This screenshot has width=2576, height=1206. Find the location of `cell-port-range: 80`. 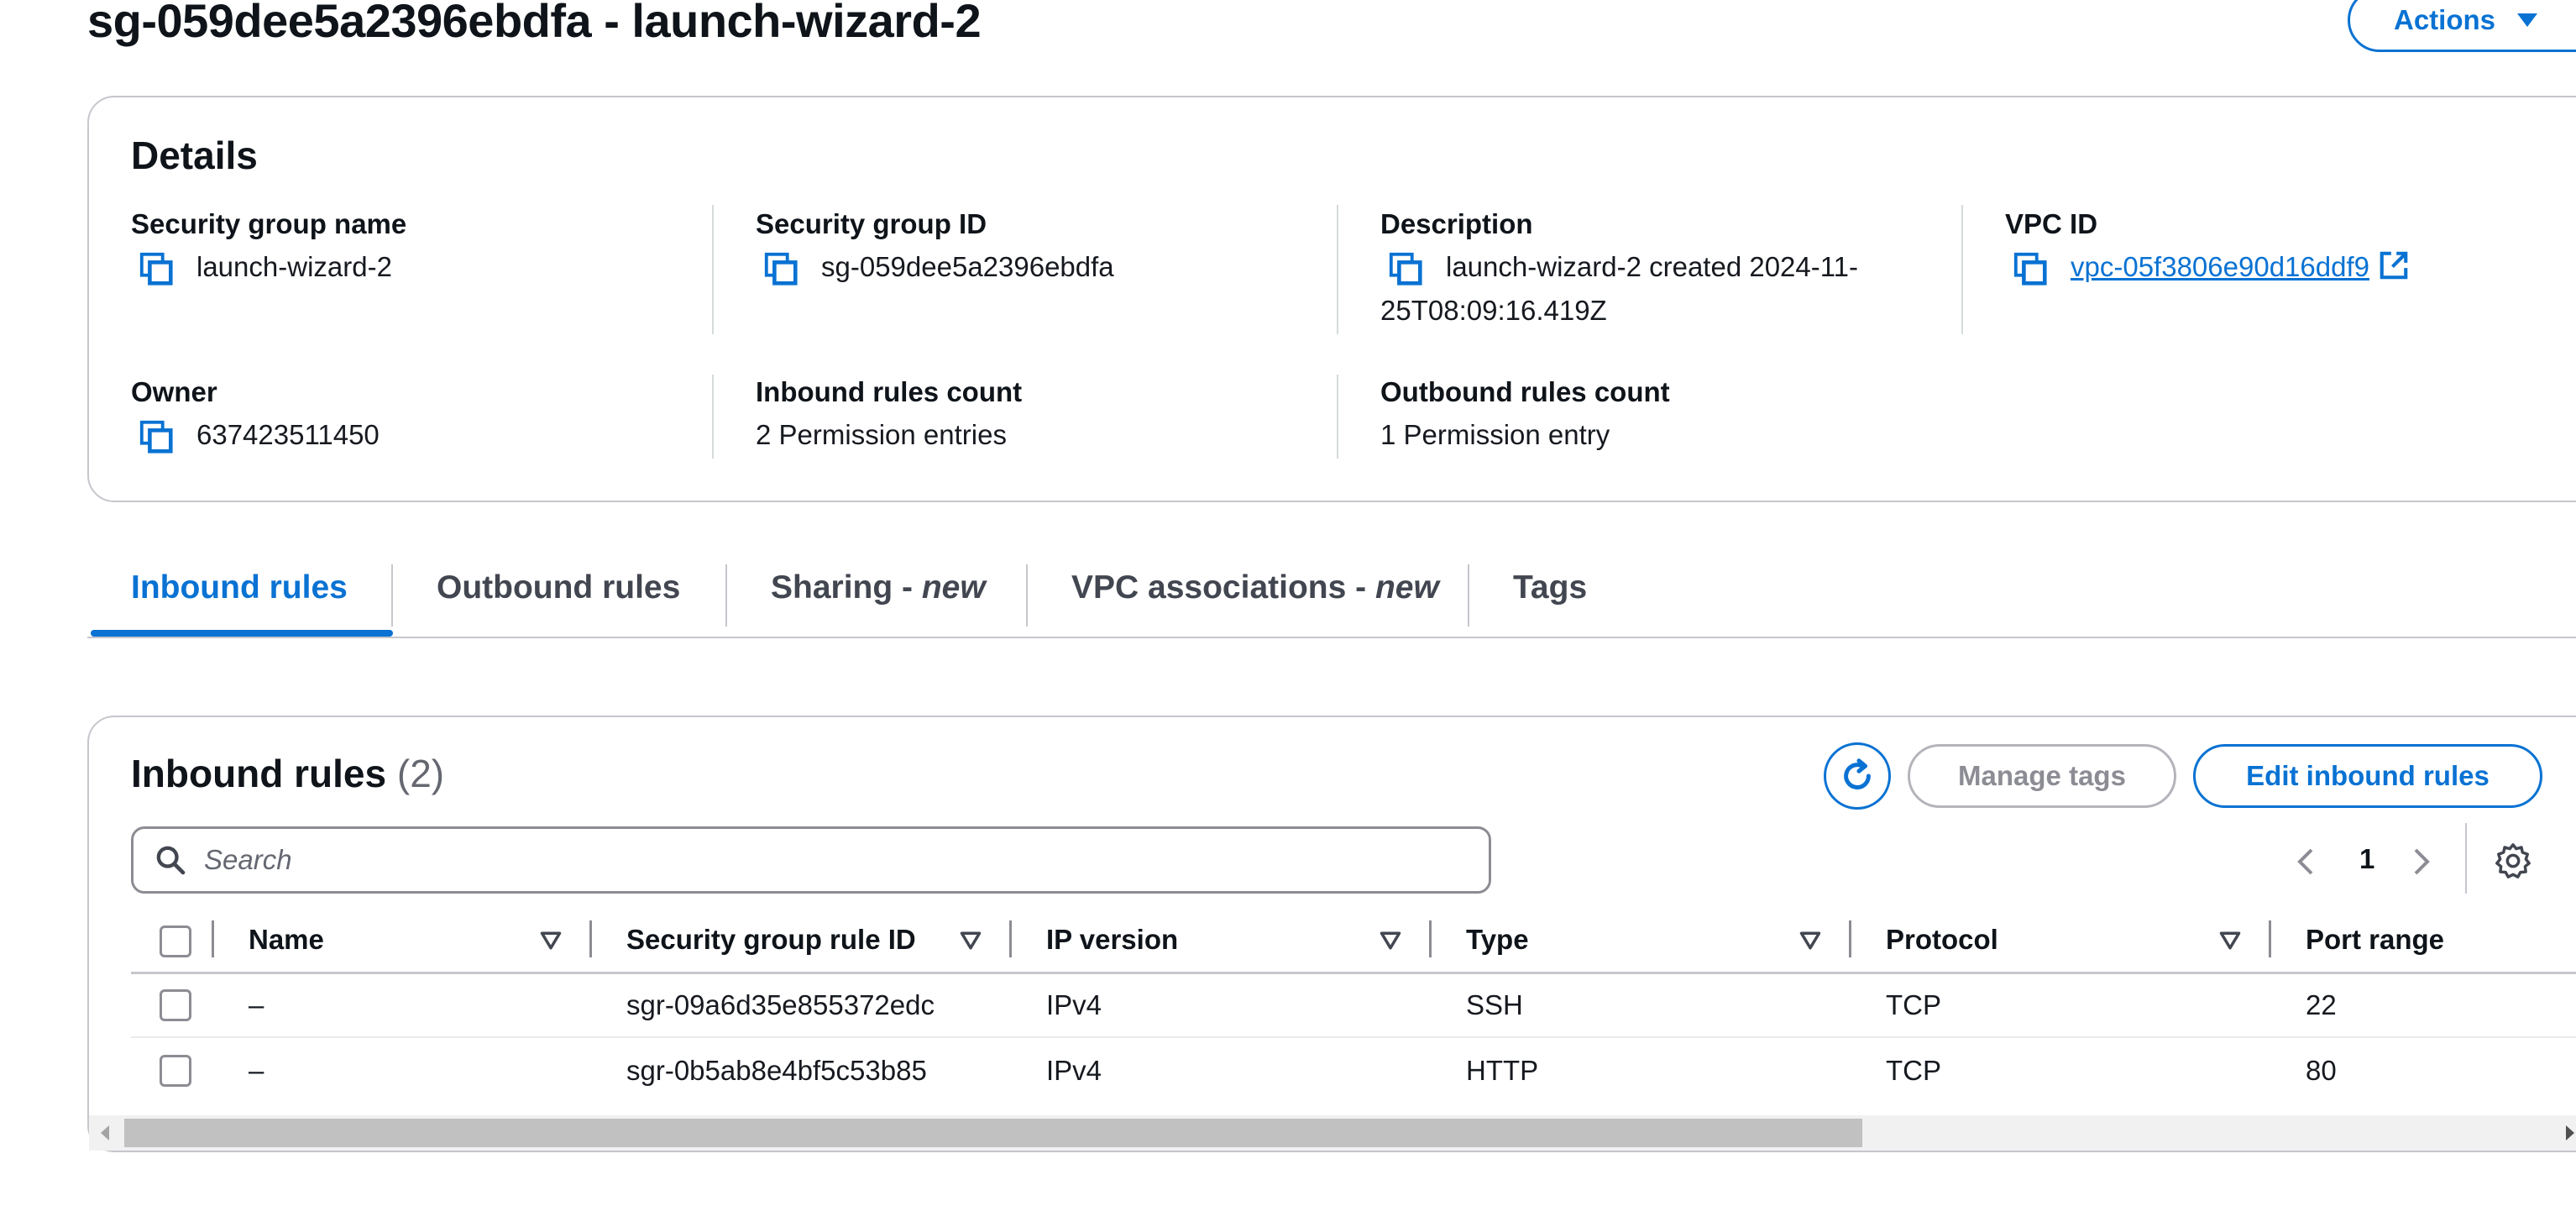

cell-port-range: 80 is located at coordinates (2322, 1070).